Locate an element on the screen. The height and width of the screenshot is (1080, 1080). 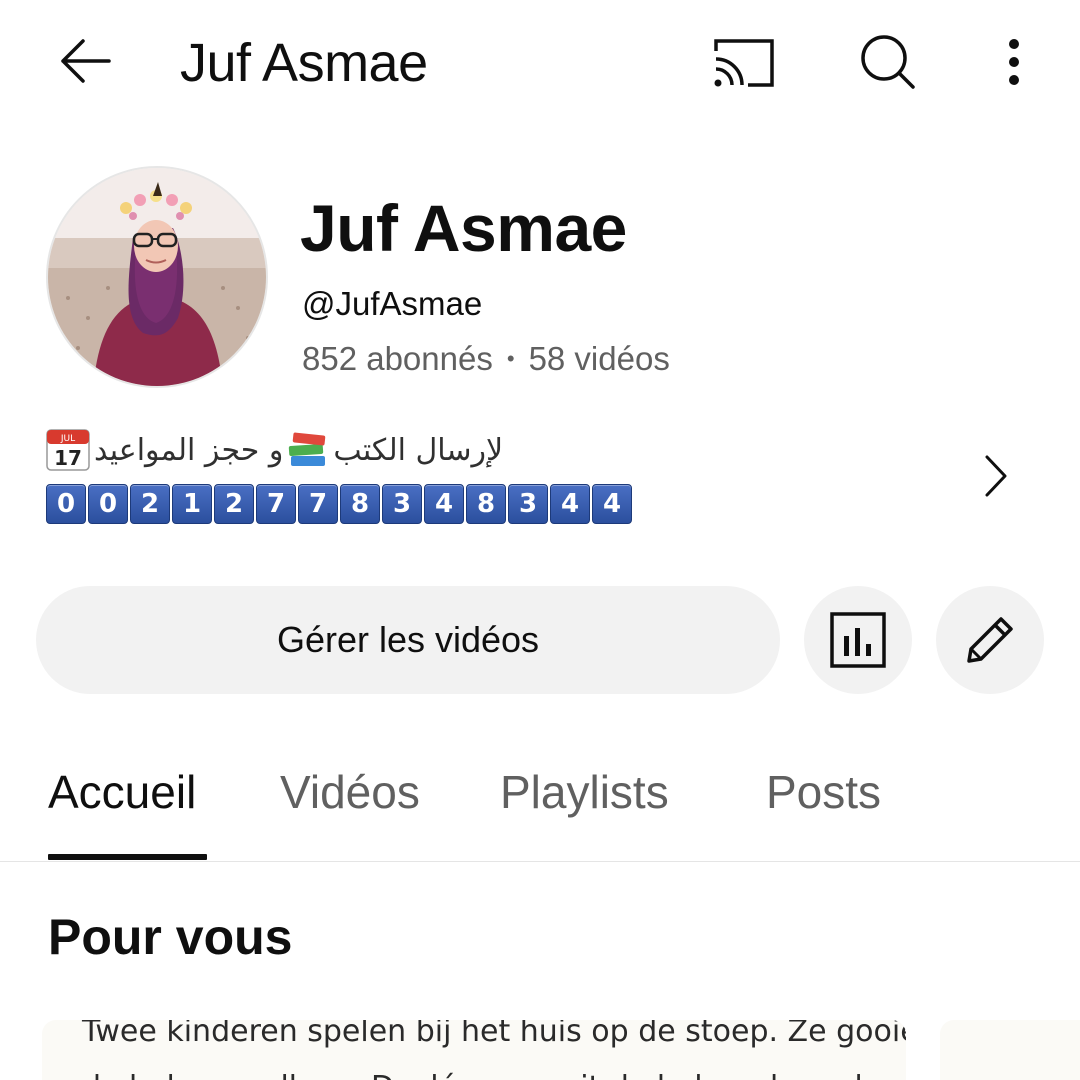
back-button is located at coordinates (85, 61).